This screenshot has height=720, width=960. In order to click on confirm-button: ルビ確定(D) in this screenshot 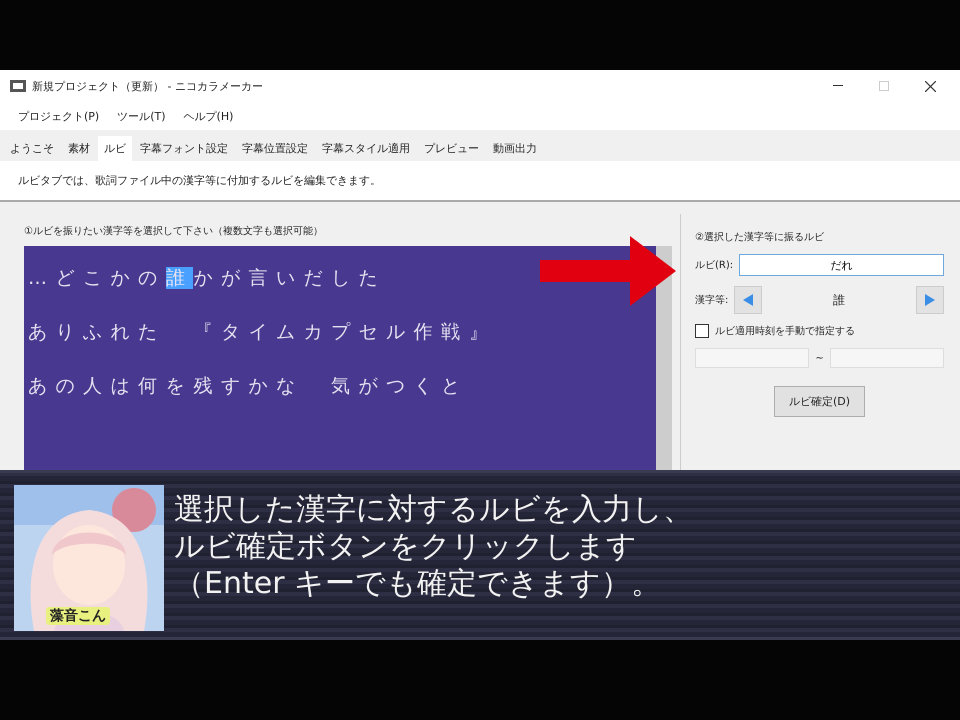, I will do `click(820, 401)`.